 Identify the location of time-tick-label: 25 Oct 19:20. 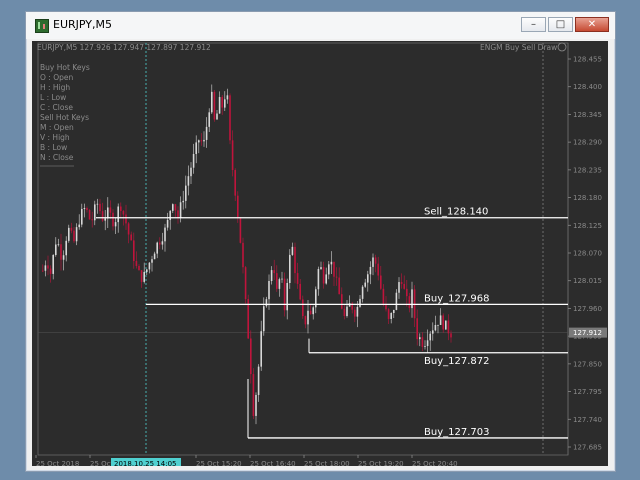
(381, 463).